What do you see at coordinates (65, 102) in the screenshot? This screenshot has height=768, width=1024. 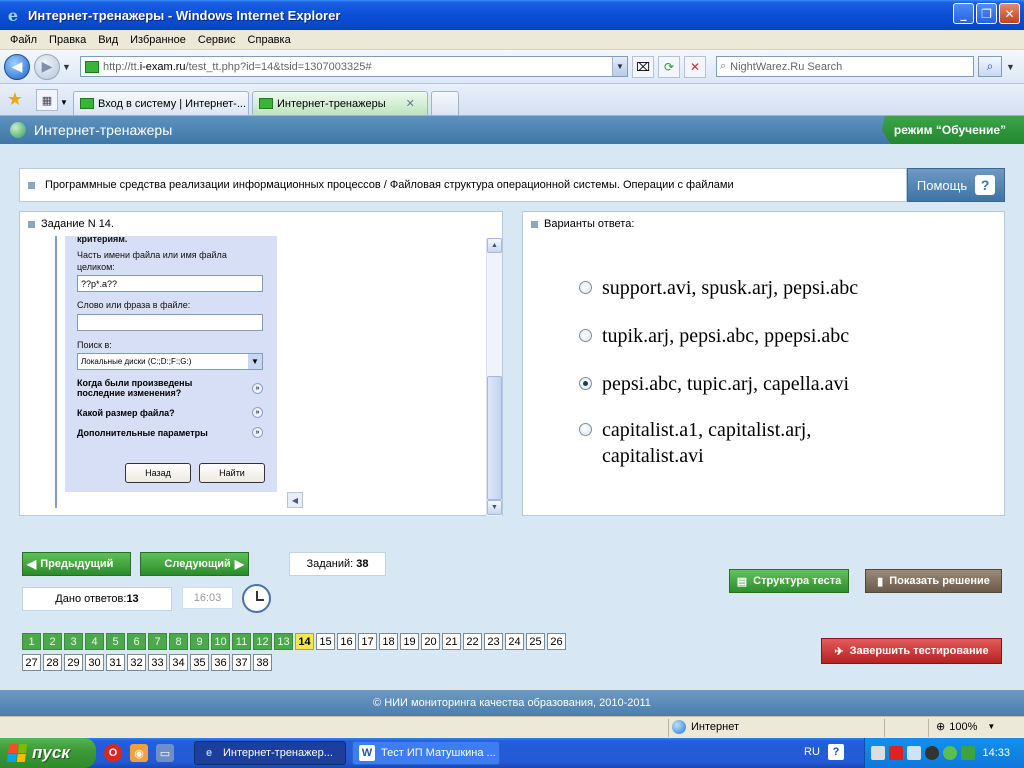 I see `tab-list-dropdown-icon: ▼` at bounding box center [65, 102].